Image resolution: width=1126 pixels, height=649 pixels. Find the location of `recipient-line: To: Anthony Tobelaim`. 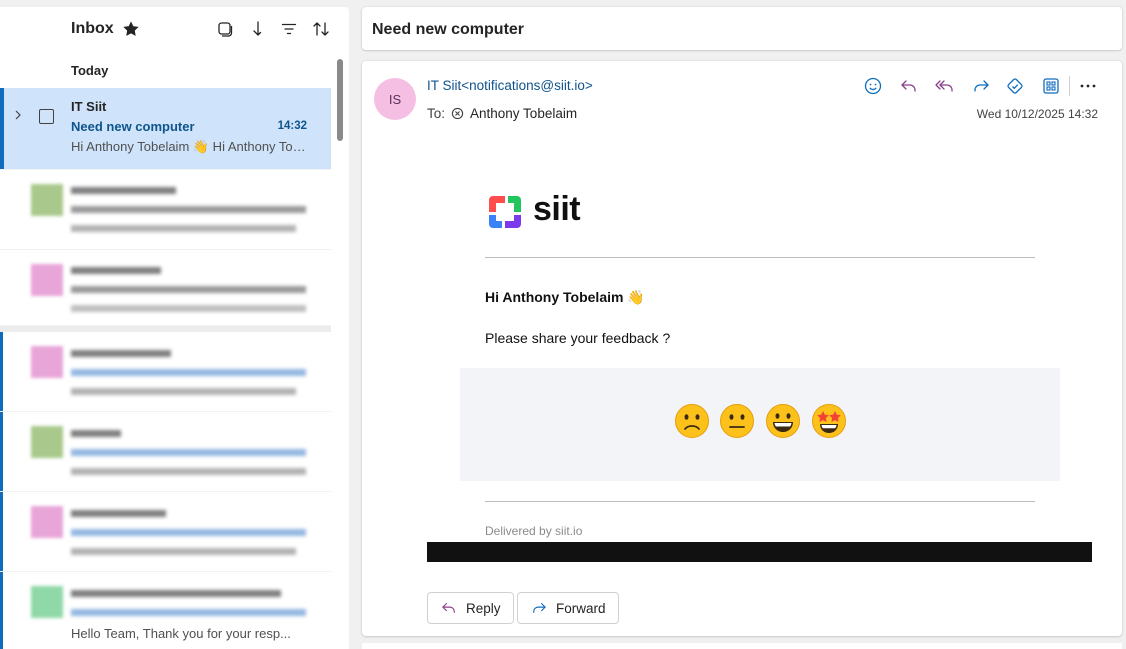

recipient-line: To: Anthony Tobelaim is located at coordinates (502, 113).